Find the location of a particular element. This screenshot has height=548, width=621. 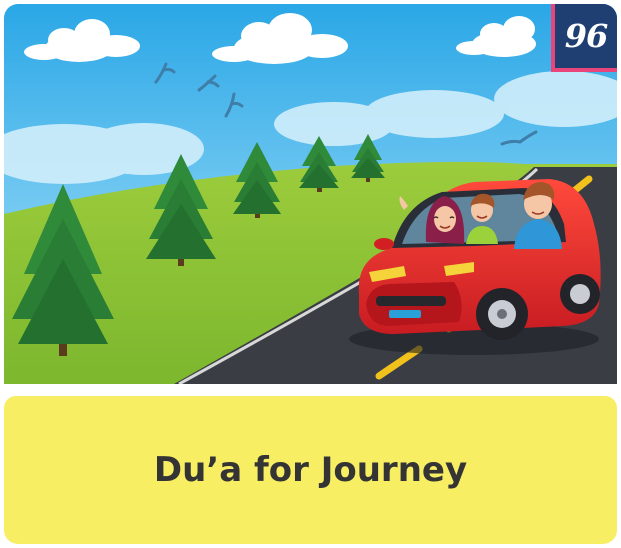

card-title: Du’a for Journey is located at coordinates (310, 470).